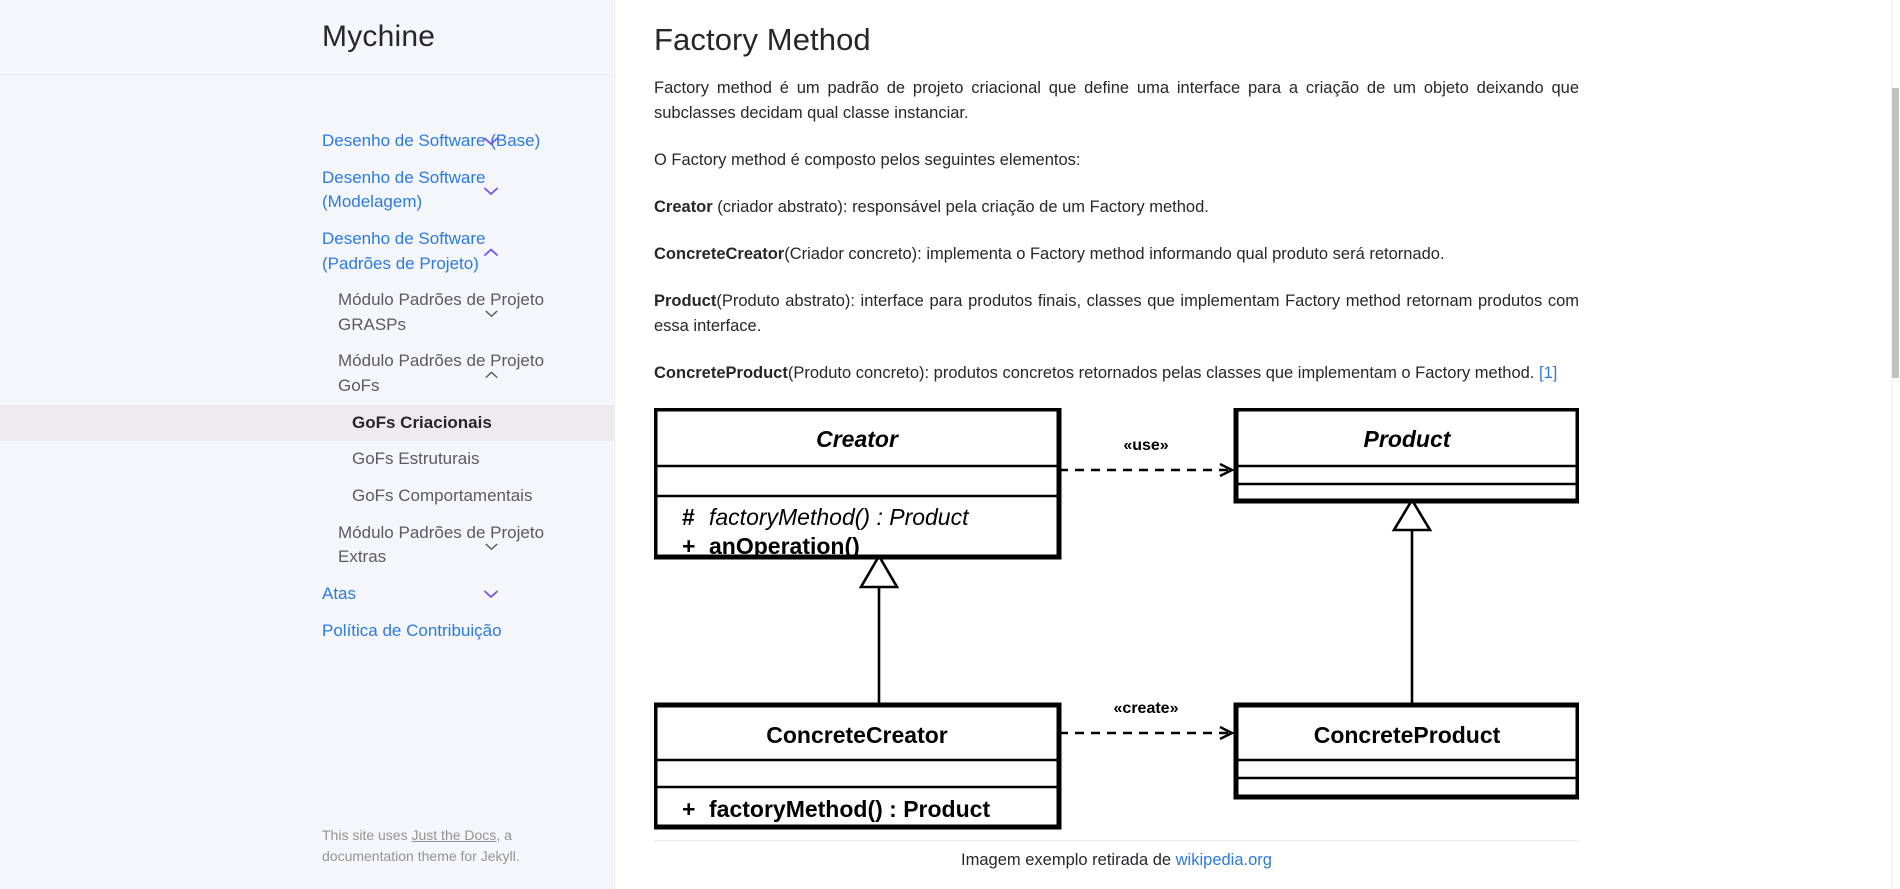 The width and height of the screenshot is (1900, 889). Describe the element at coordinates (1406, 456) in the screenshot. I see `uml-class-product: Product` at that location.